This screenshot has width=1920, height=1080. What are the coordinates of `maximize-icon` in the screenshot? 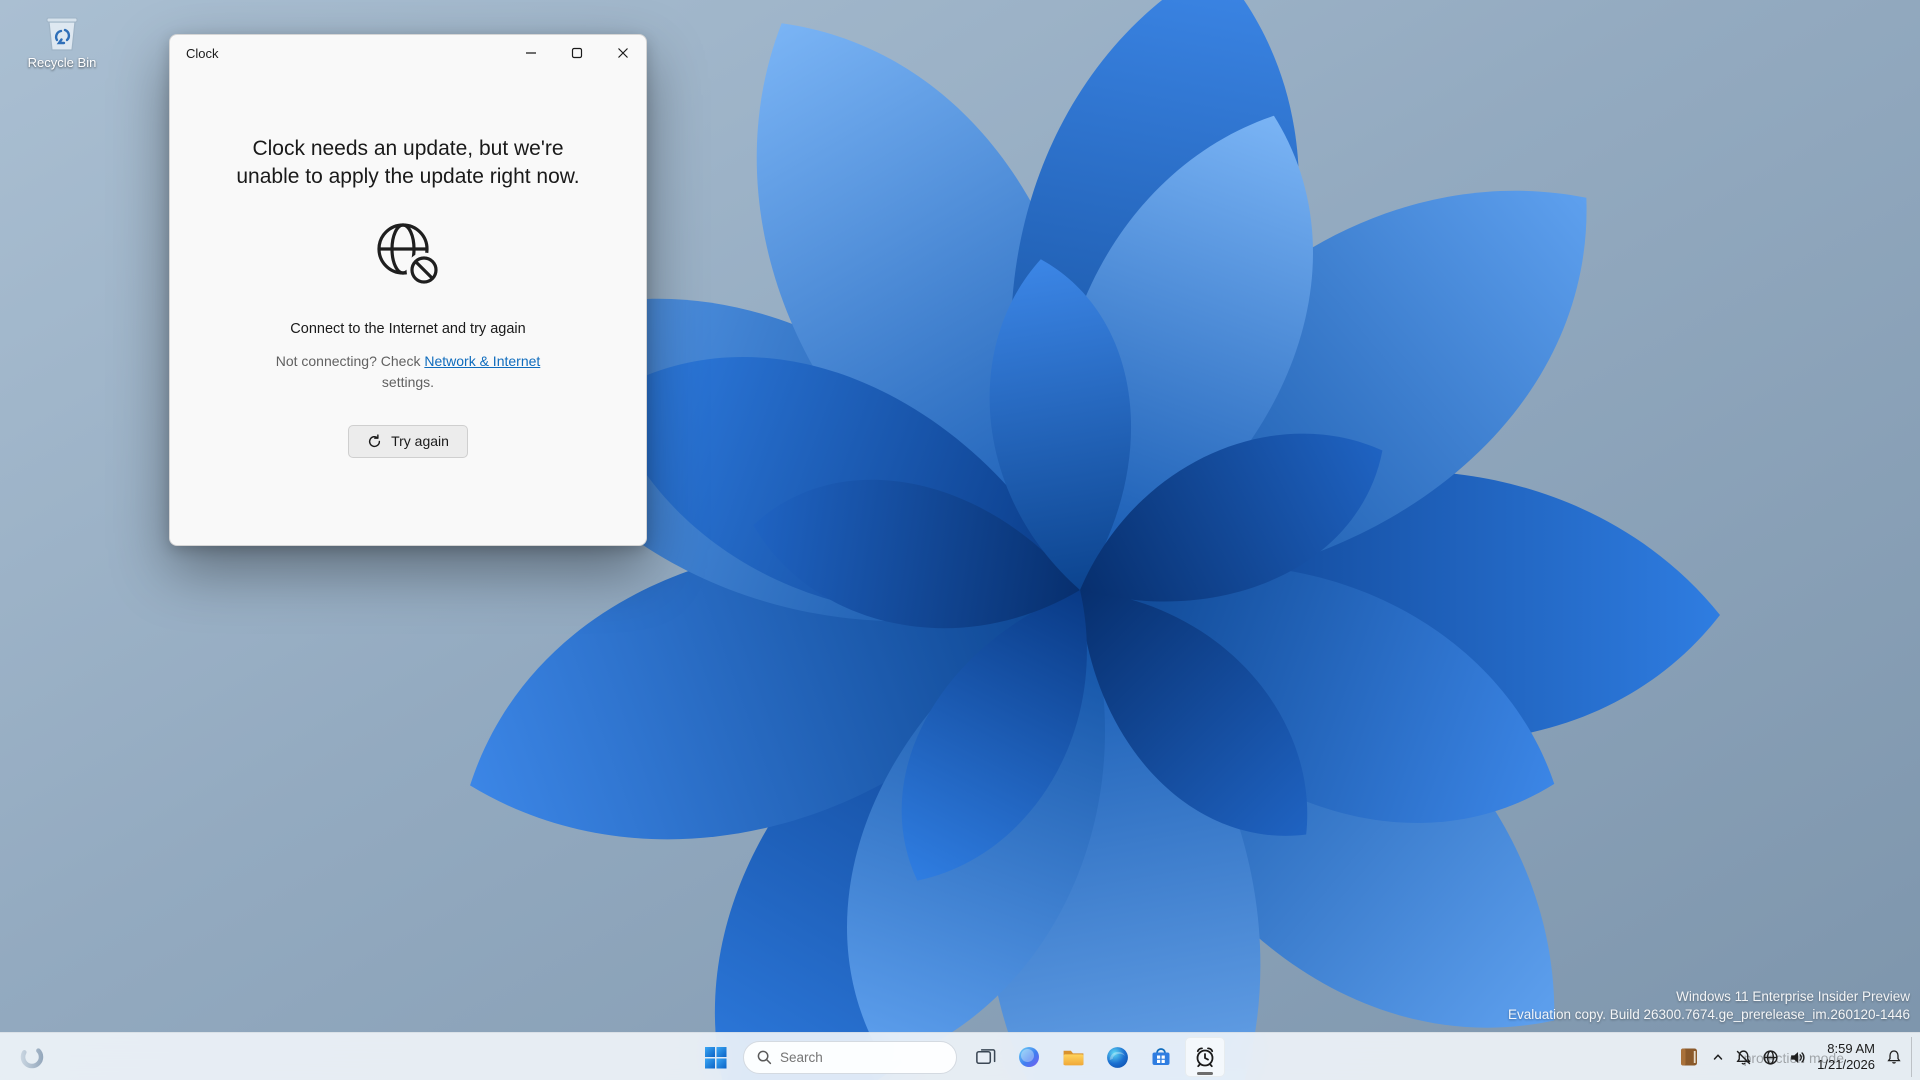 It's located at (577, 53).